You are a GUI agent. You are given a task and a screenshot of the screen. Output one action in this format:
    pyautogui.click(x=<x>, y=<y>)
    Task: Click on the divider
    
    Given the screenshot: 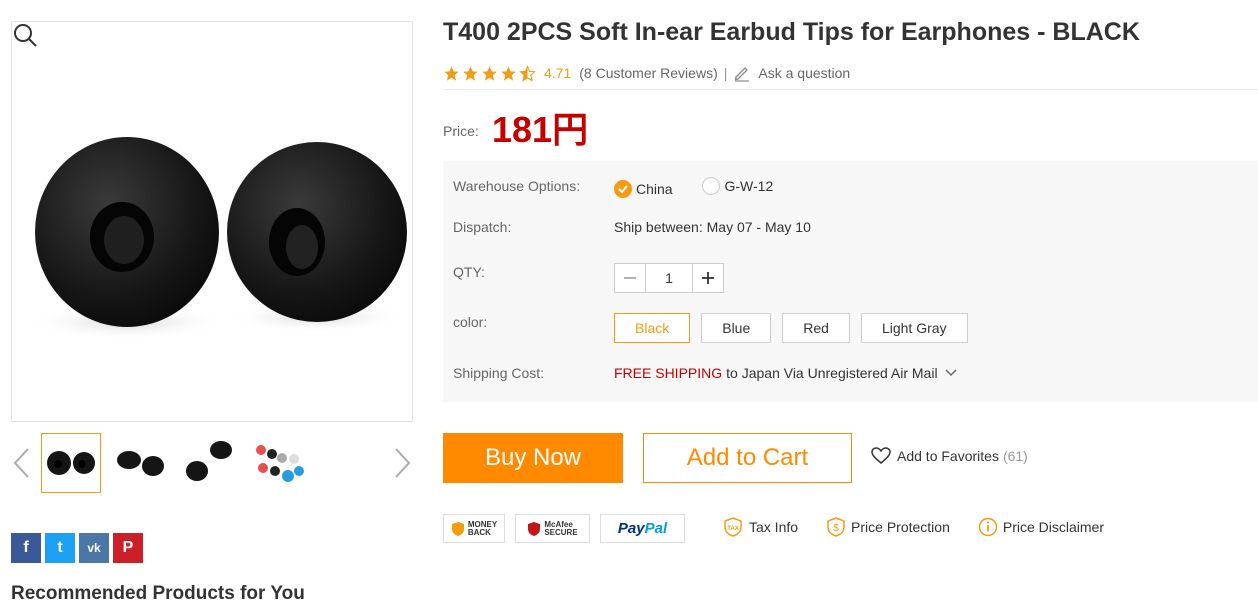 What is the action you would take?
    pyautogui.click(x=850, y=89)
    